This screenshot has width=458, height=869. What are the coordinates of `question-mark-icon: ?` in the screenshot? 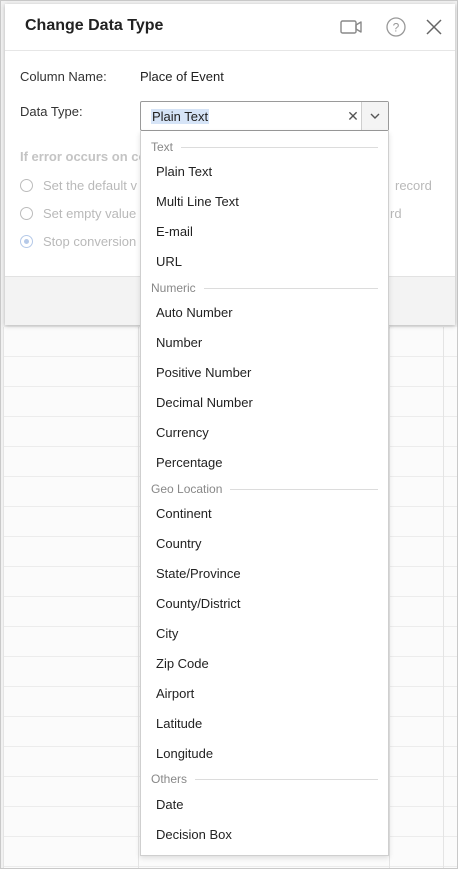 It's located at (396, 27).